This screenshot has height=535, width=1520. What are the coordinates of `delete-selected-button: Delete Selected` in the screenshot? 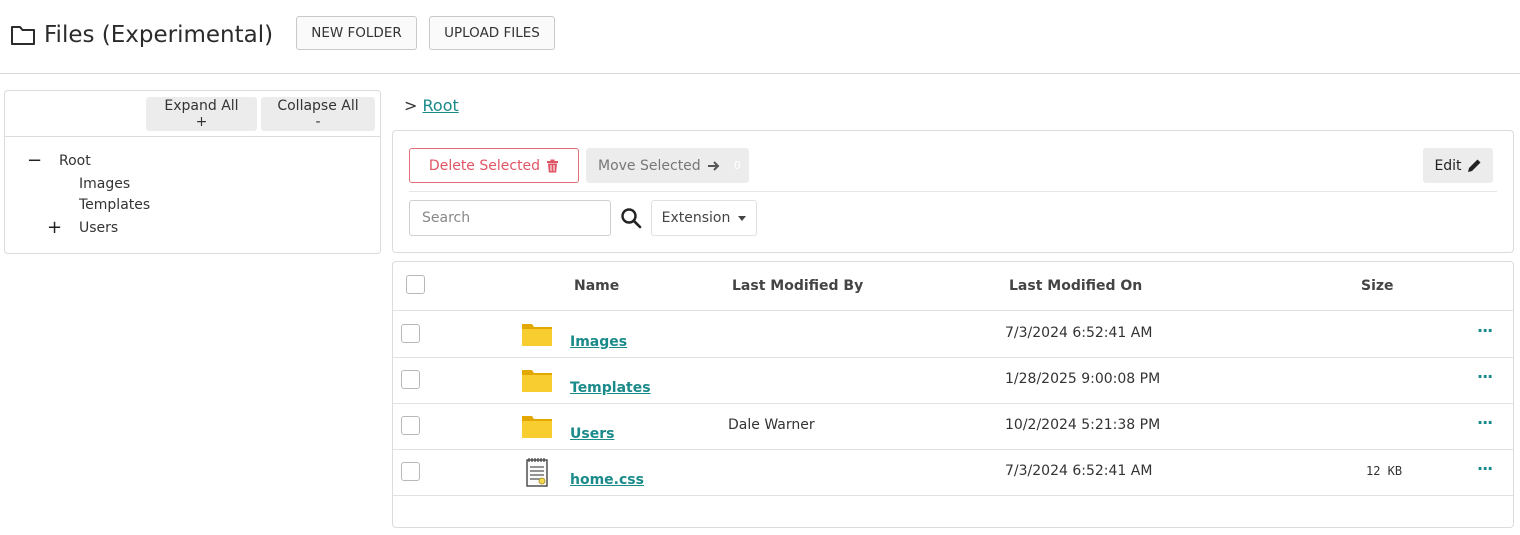 It's located at (494, 165).